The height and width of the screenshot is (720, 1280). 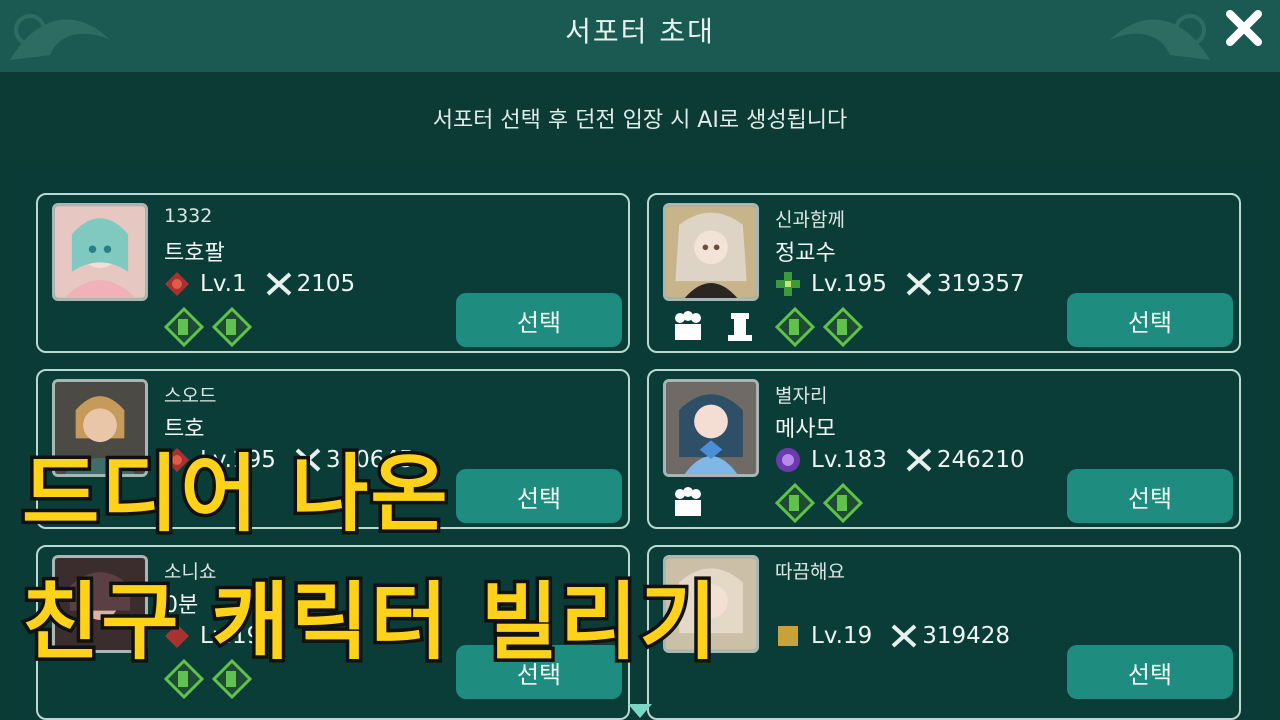 What do you see at coordinates (259, 284) in the screenshot?
I see `stats-row: Lv.1 2105` at bounding box center [259, 284].